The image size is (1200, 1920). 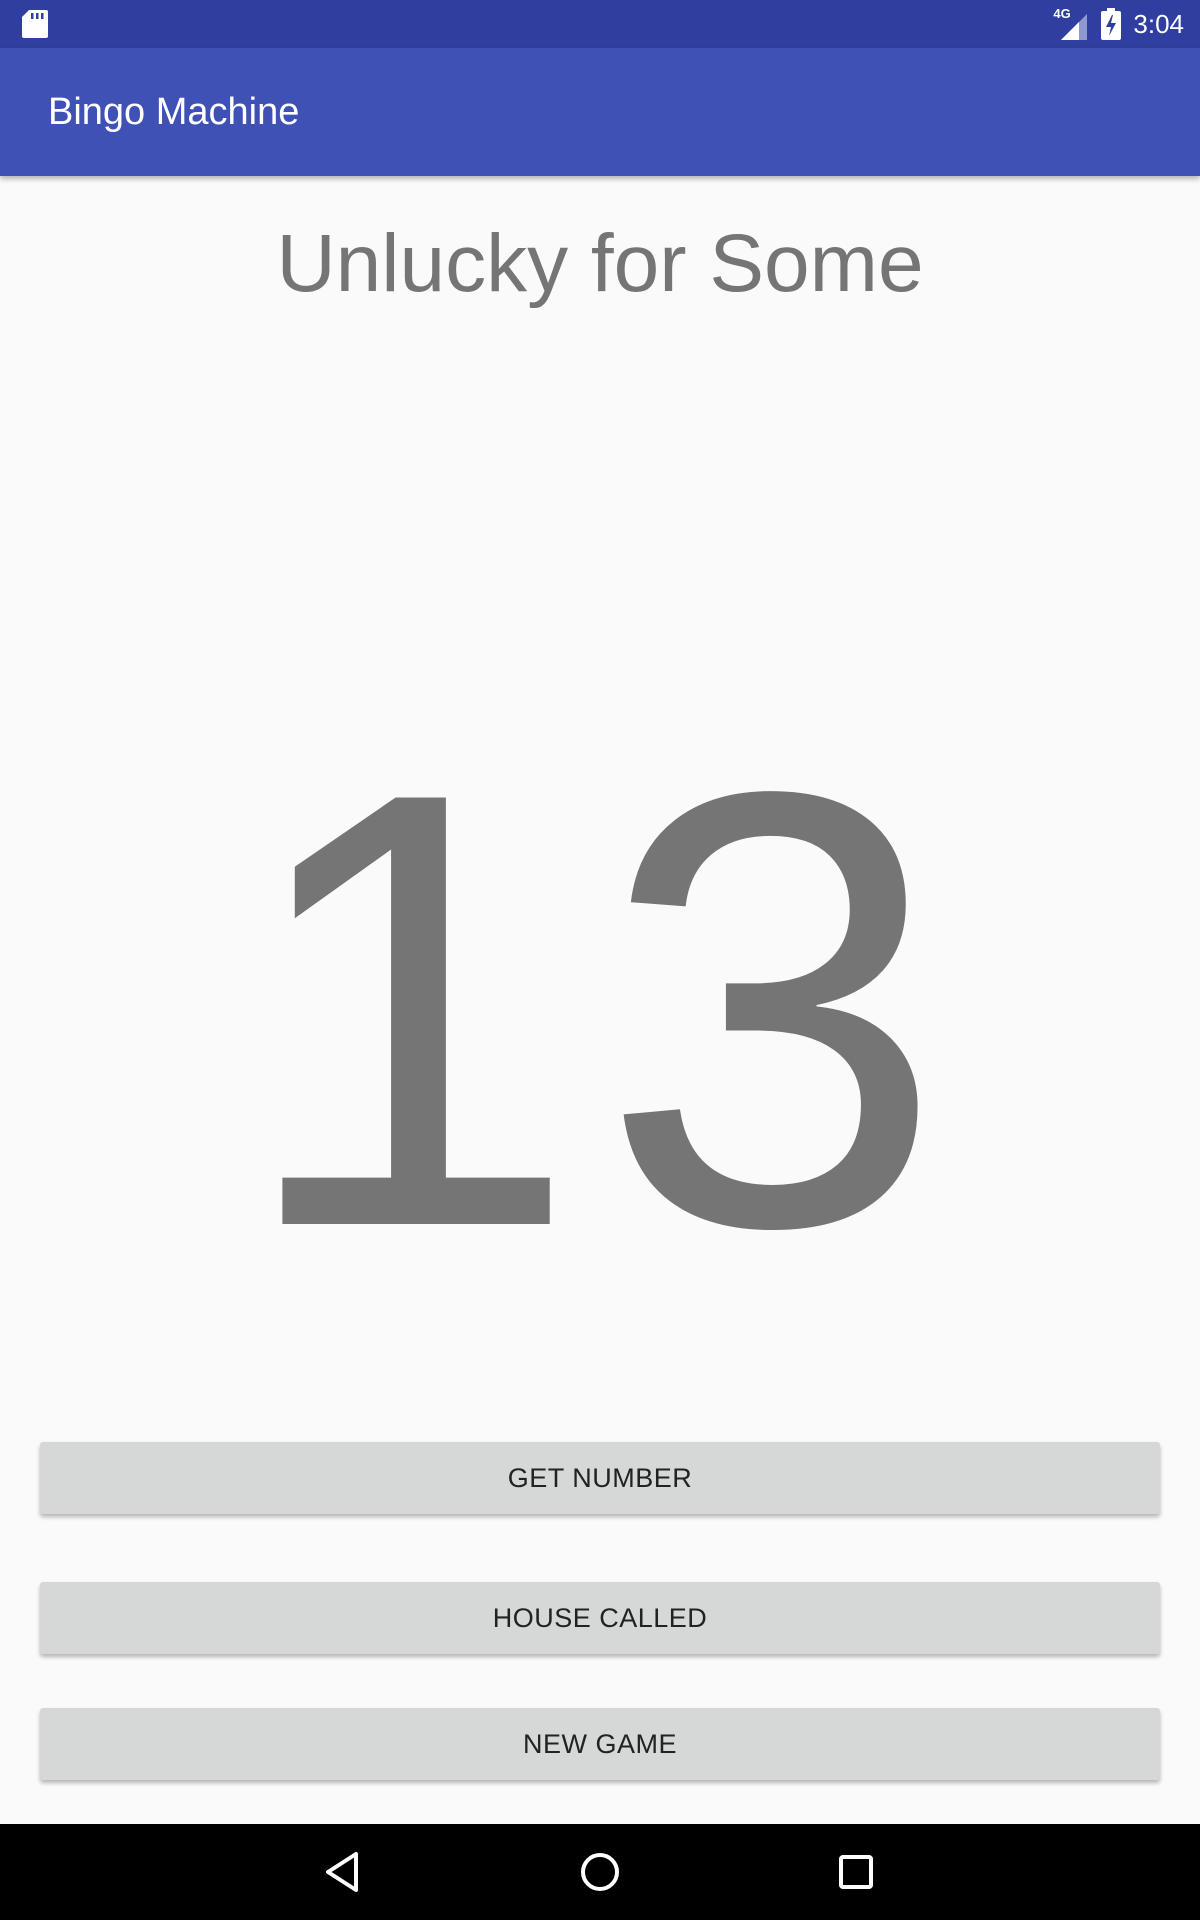 I want to click on status-icons: 4G 3:04, so click(x=1118, y=24).